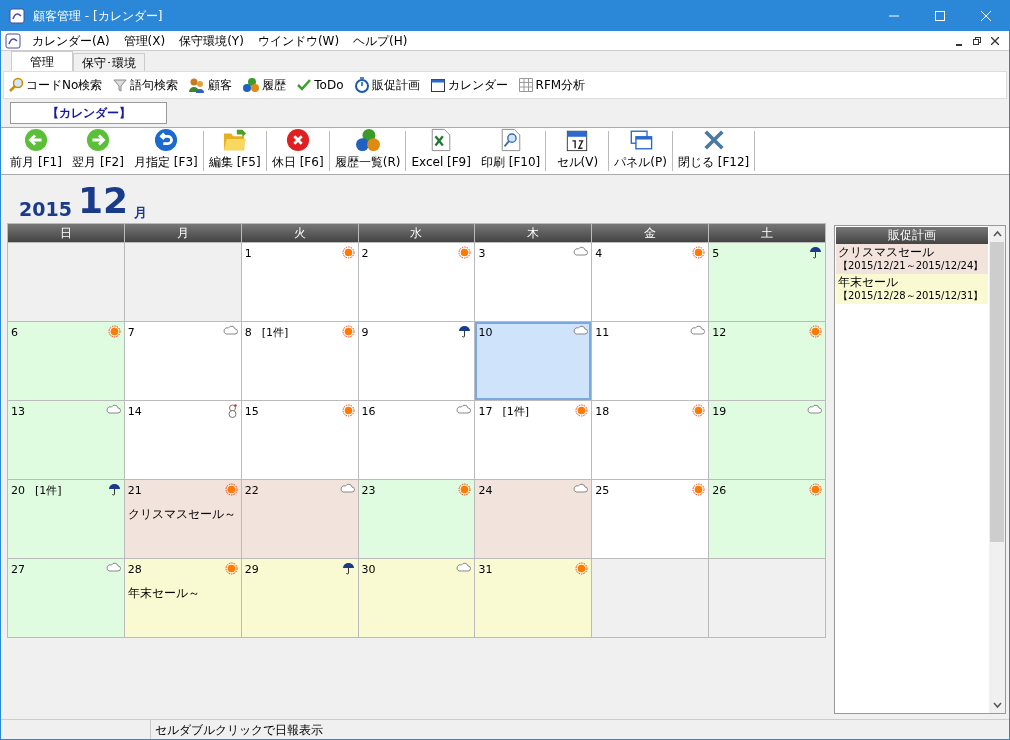  I want to click on day-cell: 22, so click(299, 519).